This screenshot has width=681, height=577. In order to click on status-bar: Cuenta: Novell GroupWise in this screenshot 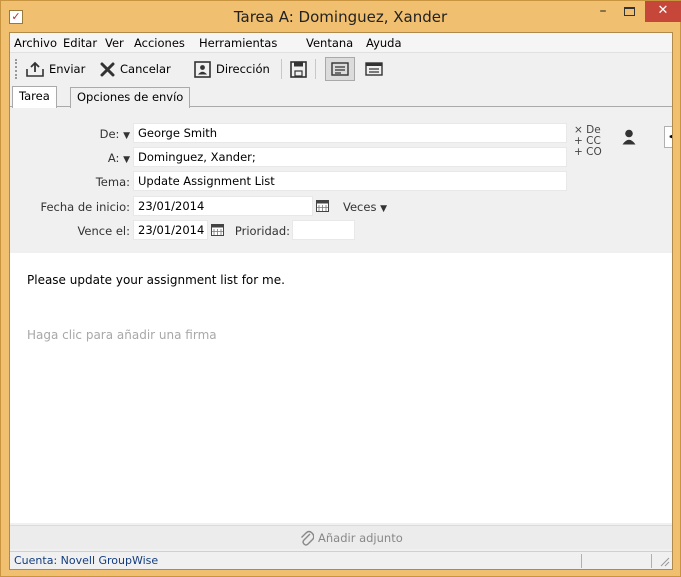, I will do `click(341, 560)`.